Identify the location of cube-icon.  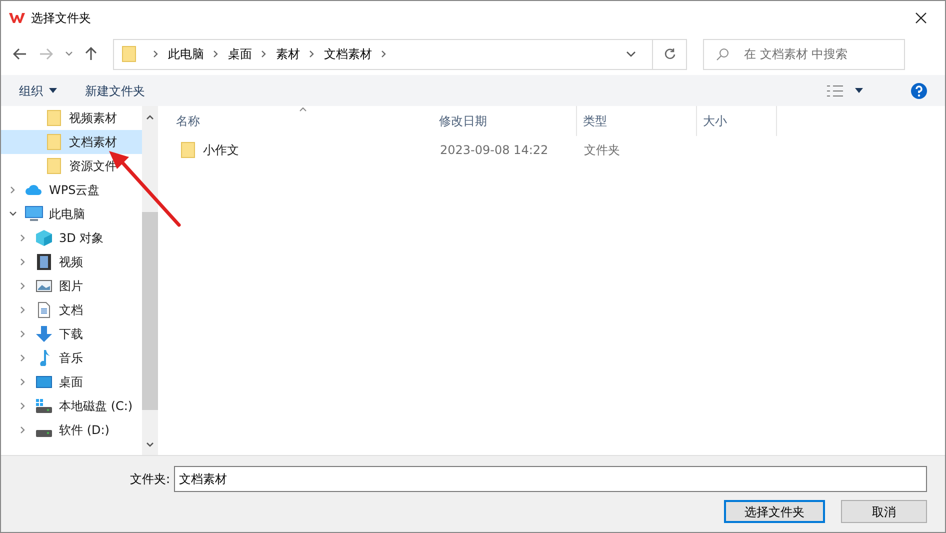
(44, 238).